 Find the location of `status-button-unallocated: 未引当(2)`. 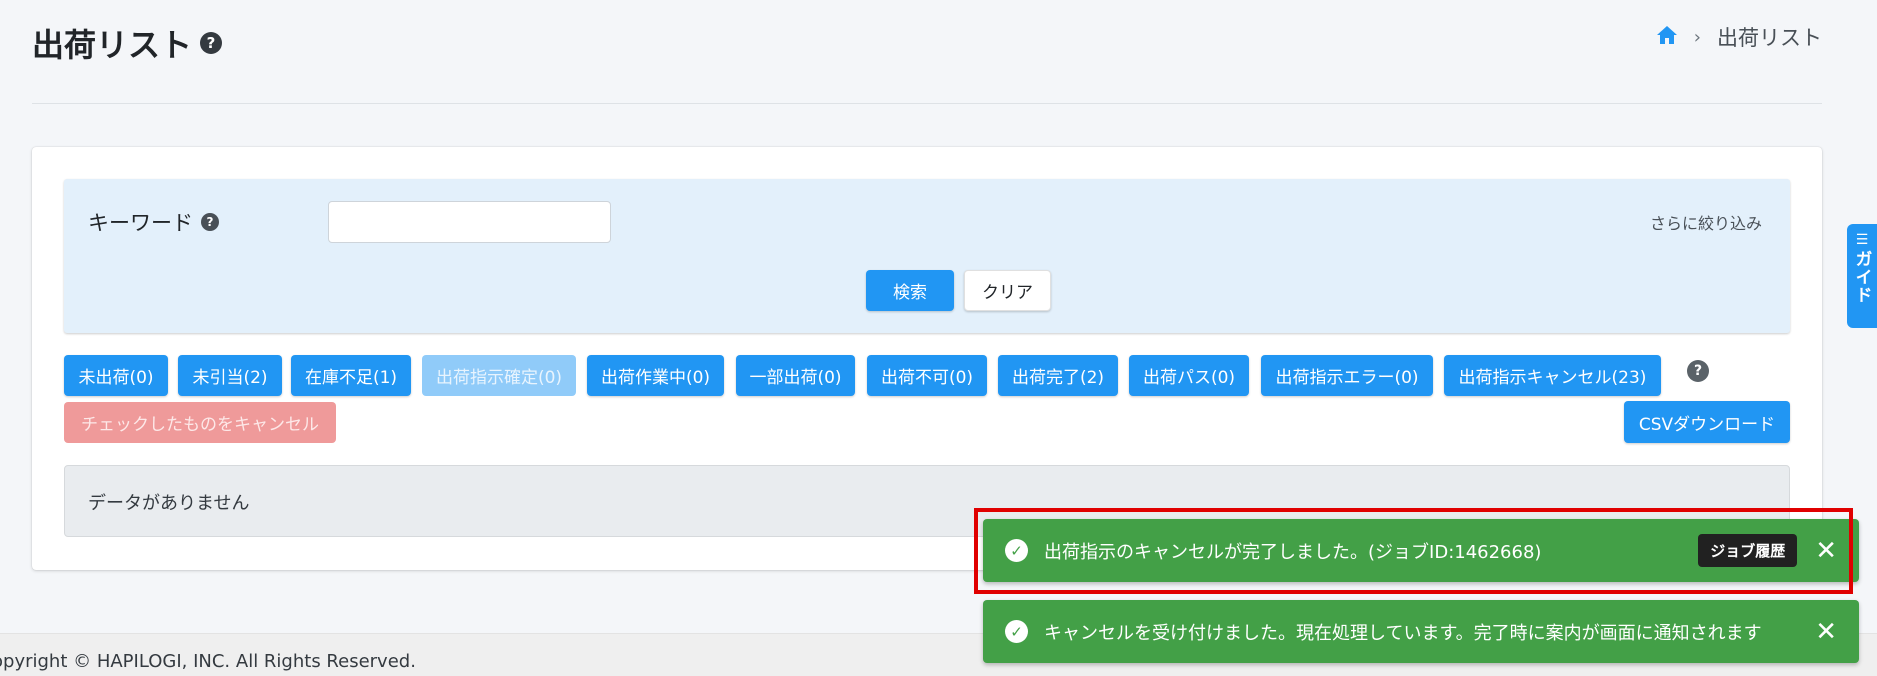

status-button-unallocated: 未引当(2) is located at coordinates (230, 375).